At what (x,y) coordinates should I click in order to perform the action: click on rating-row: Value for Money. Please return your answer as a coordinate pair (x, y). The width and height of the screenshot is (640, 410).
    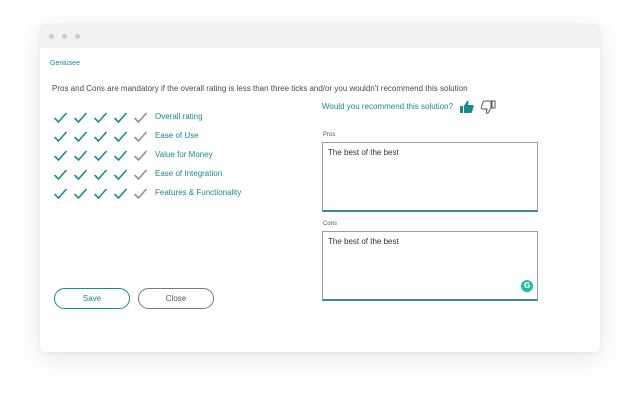
    Looking at the image, I should click on (169, 156).